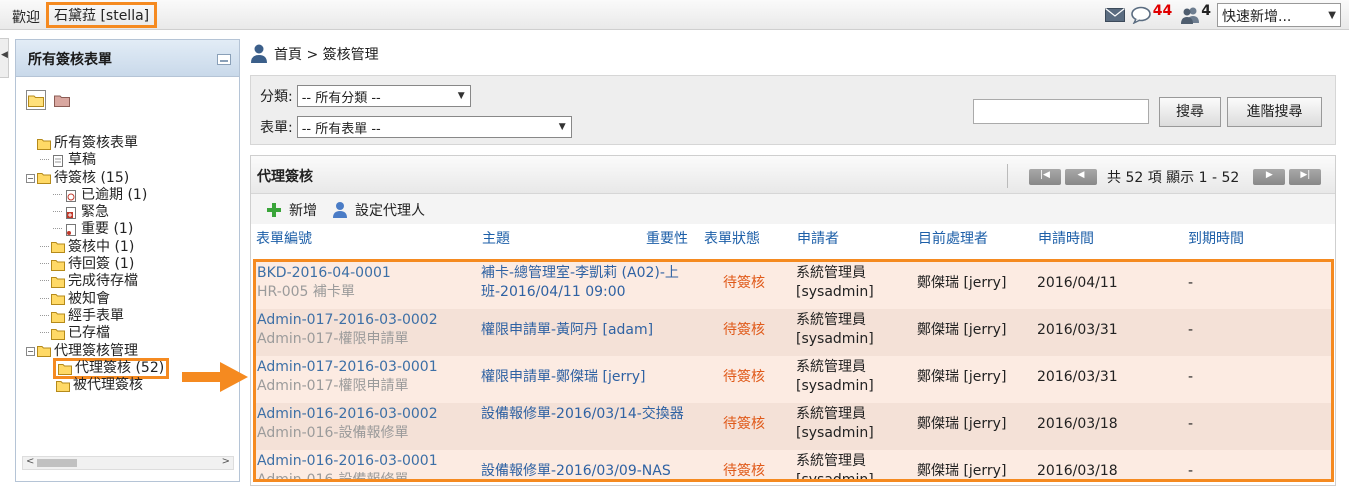 Image resolution: width=1349 pixels, height=486 pixels. I want to click on last-page-icon: ▶|, so click(1305, 177).